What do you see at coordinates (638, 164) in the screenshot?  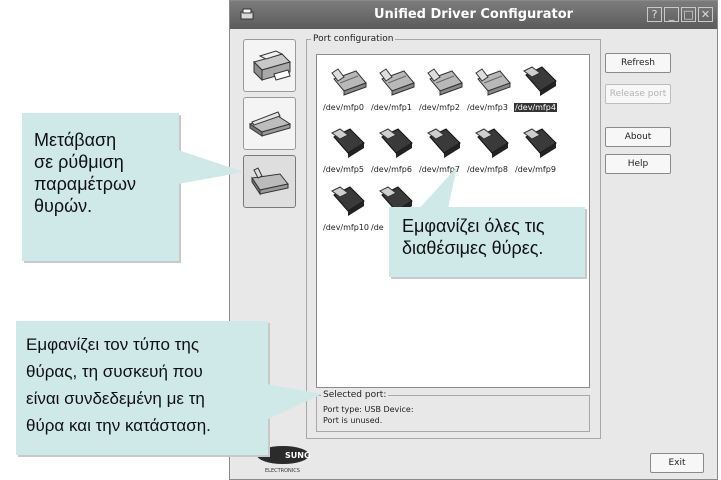 I see `help-button: Help` at bounding box center [638, 164].